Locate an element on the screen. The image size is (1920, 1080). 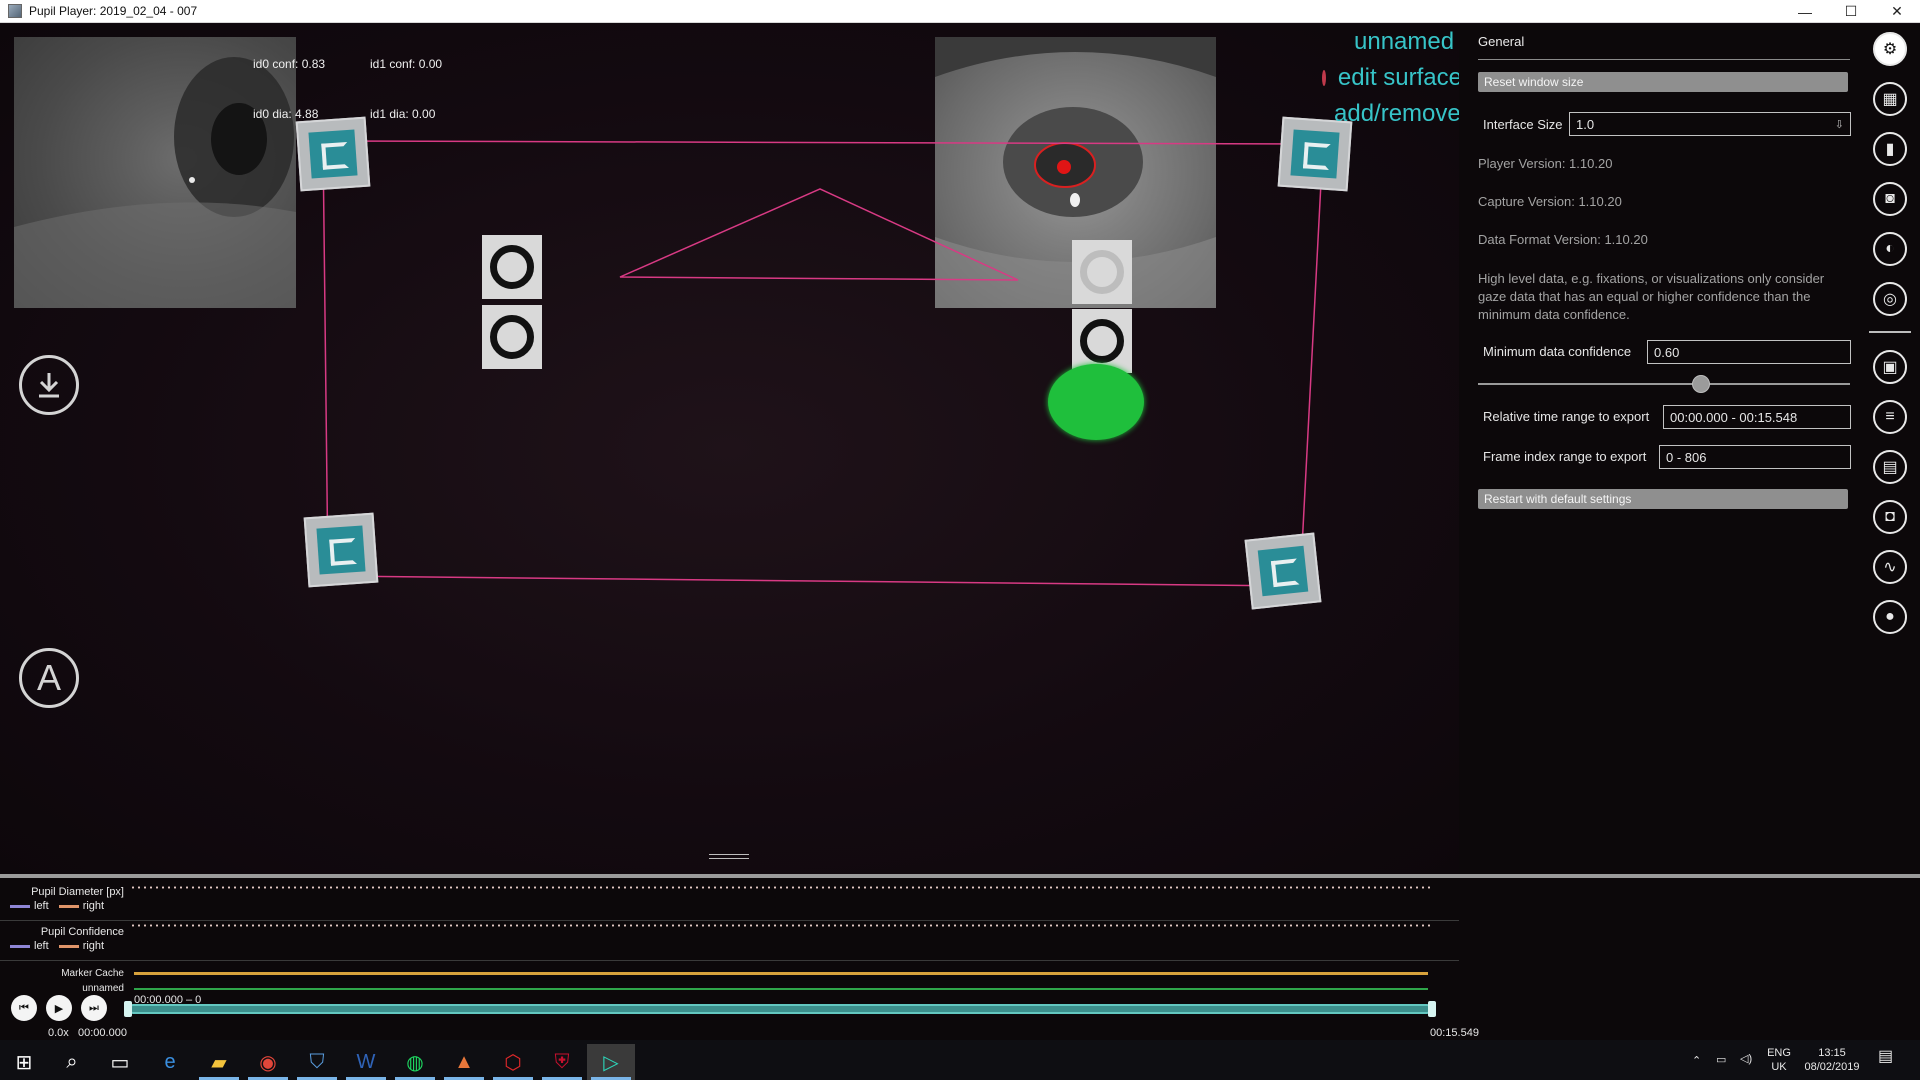
reset-window-size-button: Reset window size is located at coordinates (1663, 82).